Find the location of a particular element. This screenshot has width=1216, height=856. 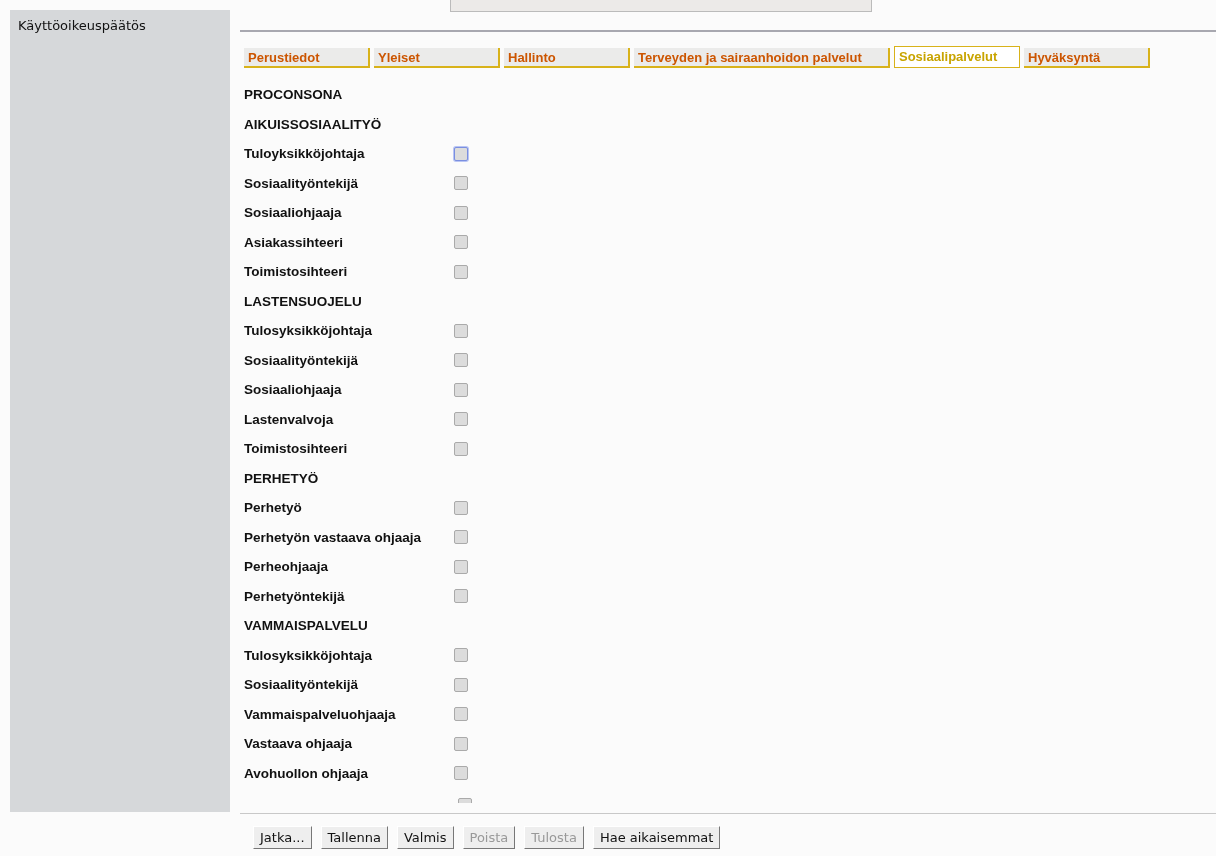

role-label: Perhetyöntekijä is located at coordinates (295, 596).